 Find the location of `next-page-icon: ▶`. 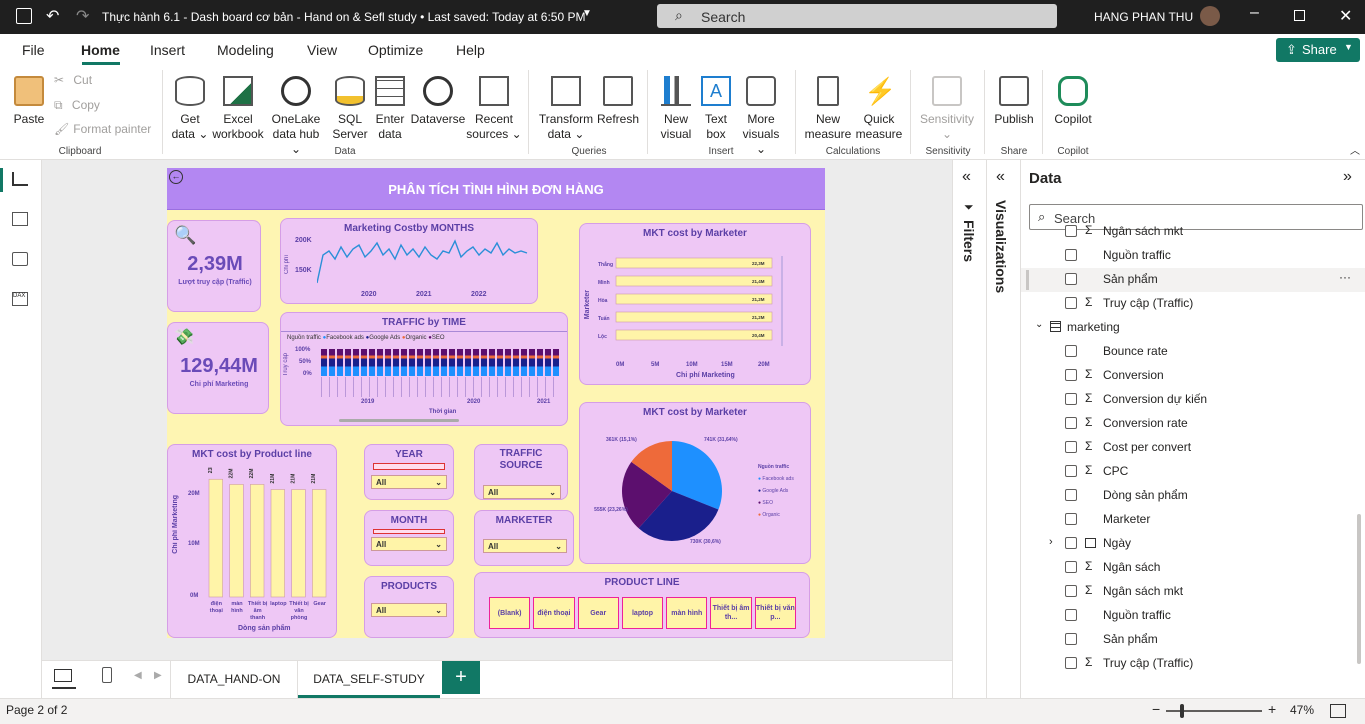

next-page-icon: ▶ is located at coordinates (158, 675).